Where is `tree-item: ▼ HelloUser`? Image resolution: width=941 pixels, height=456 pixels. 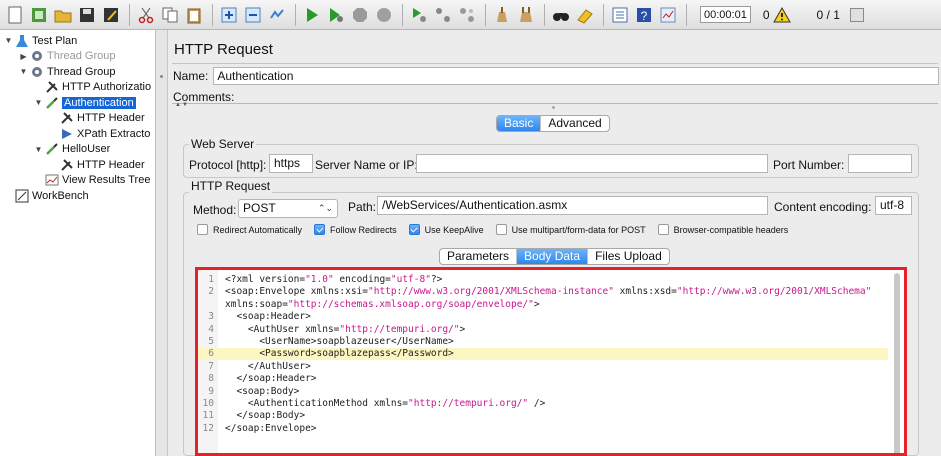 tree-item: ▼ HelloUser is located at coordinates (72, 149).